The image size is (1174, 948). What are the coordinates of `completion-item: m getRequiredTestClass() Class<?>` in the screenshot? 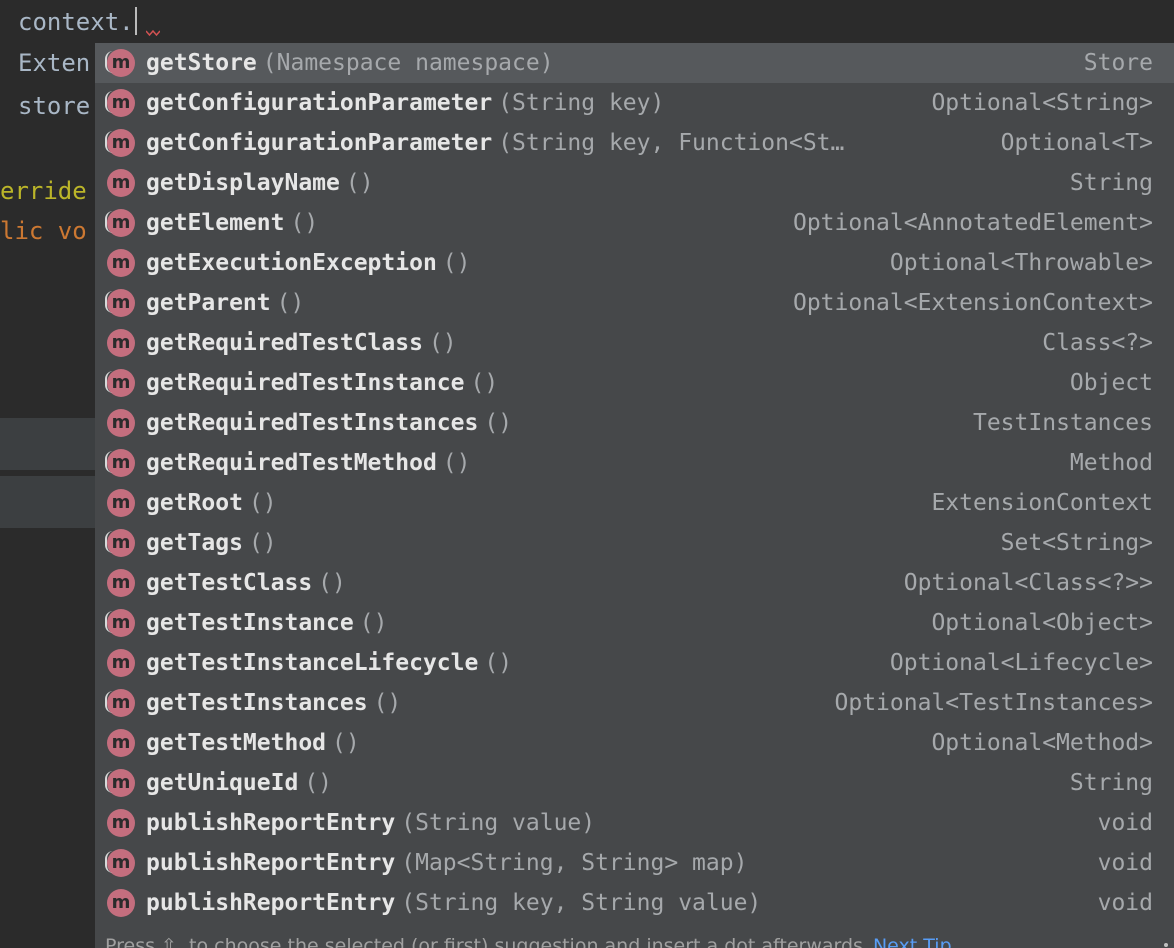 It's located at (634, 343).